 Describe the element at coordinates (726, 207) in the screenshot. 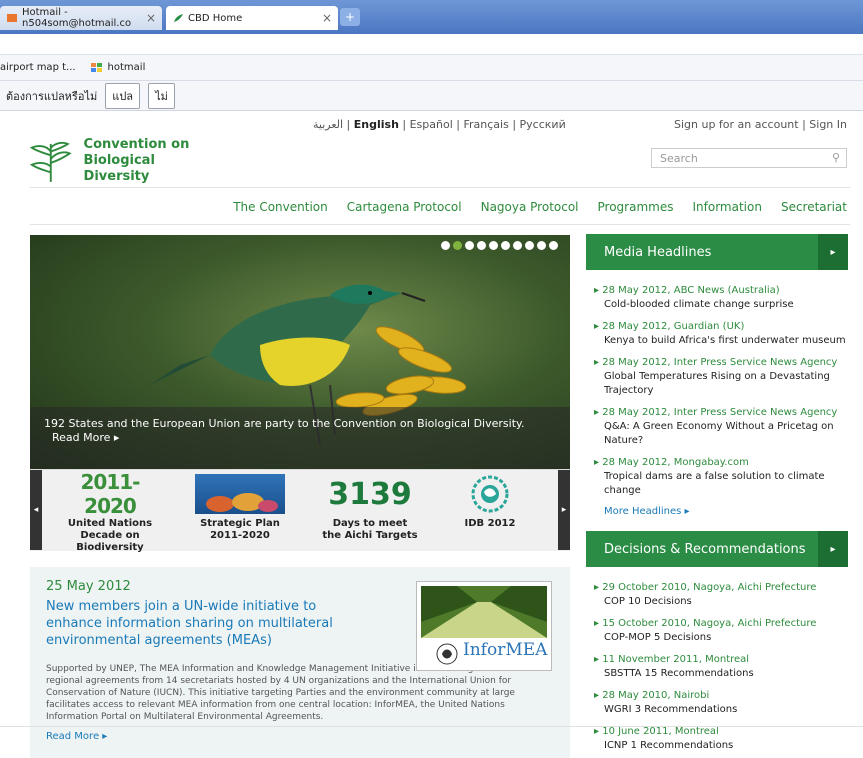

I see `nav-information: Information` at that location.